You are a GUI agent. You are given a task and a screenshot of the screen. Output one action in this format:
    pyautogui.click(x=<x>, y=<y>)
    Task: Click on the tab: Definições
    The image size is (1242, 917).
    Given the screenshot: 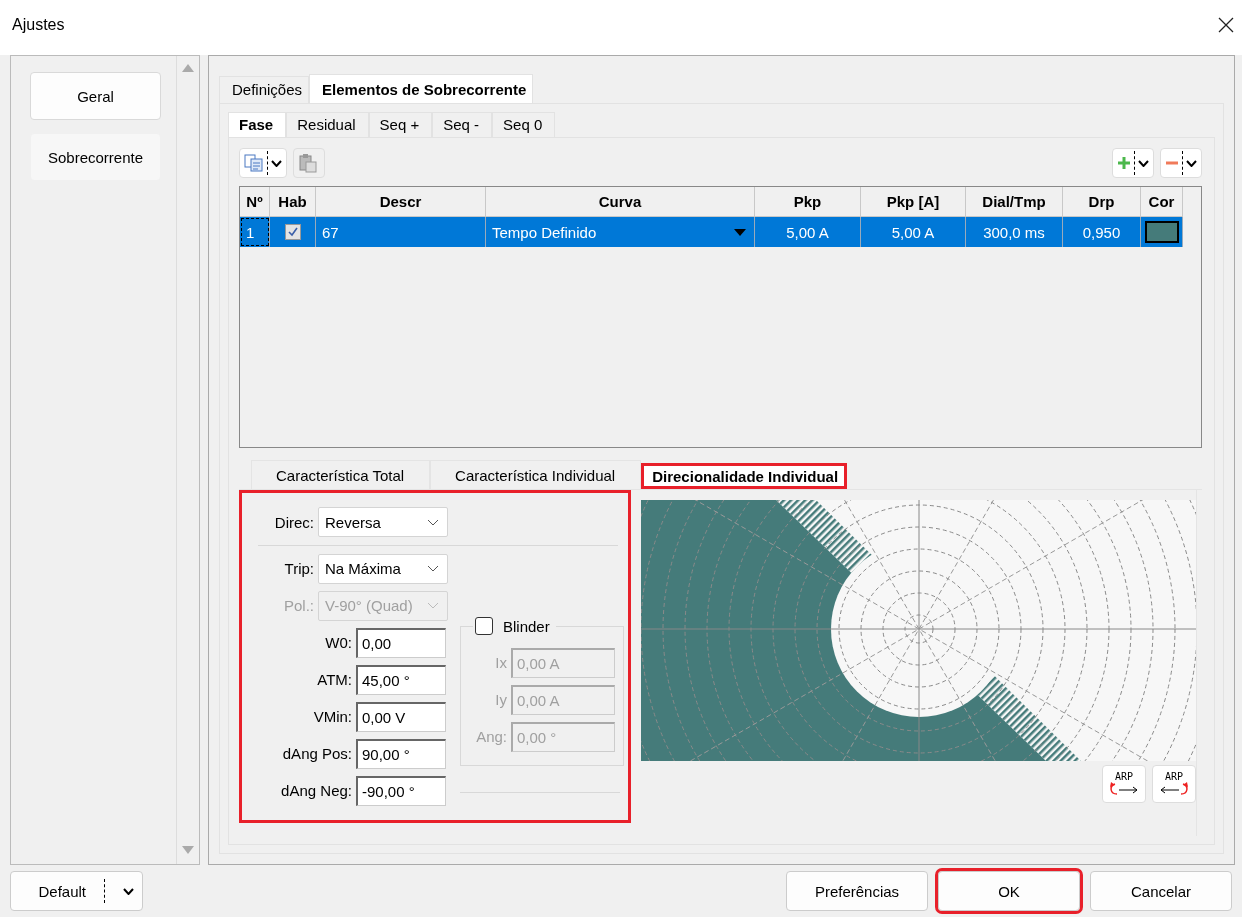 What is the action you would take?
    pyautogui.click(x=264, y=89)
    